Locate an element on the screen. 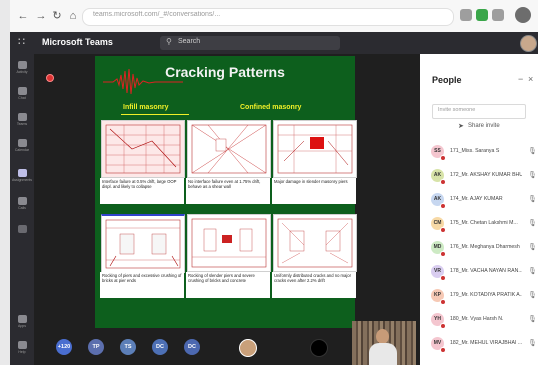  chat-icon is located at coordinates (22, 91).